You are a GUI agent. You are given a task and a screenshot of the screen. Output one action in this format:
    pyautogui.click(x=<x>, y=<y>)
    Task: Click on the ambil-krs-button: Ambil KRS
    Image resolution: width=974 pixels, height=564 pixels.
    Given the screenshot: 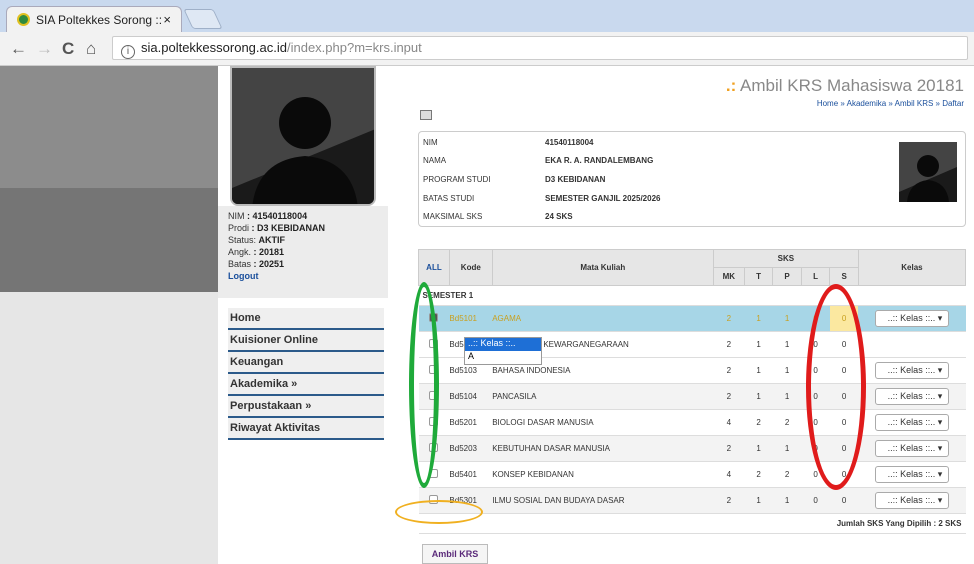 What is the action you would take?
    pyautogui.click(x=455, y=554)
    